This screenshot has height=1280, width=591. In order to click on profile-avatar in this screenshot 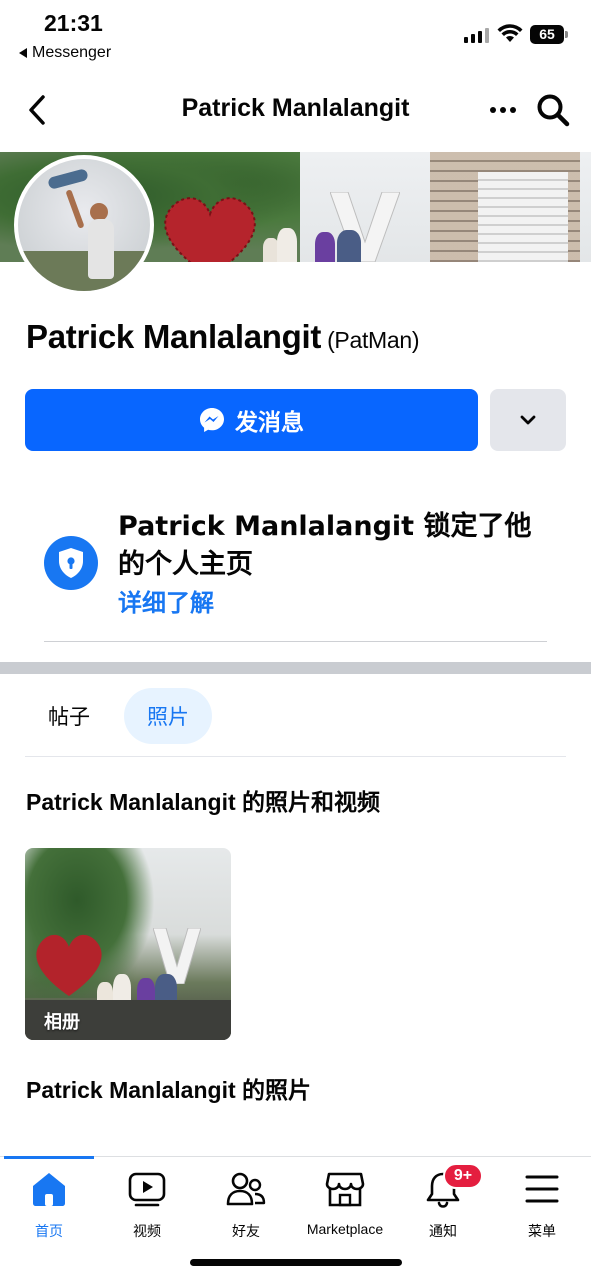, I will do `click(84, 225)`.